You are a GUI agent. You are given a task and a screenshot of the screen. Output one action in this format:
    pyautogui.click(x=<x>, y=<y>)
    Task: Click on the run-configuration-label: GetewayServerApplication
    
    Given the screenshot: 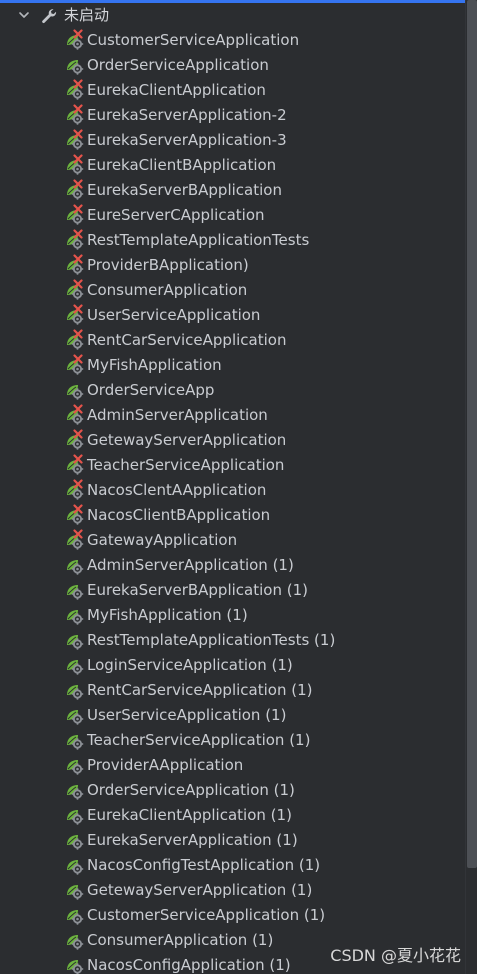 What is the action you would take?
    pyautogui.click(x=187, y=440)
    